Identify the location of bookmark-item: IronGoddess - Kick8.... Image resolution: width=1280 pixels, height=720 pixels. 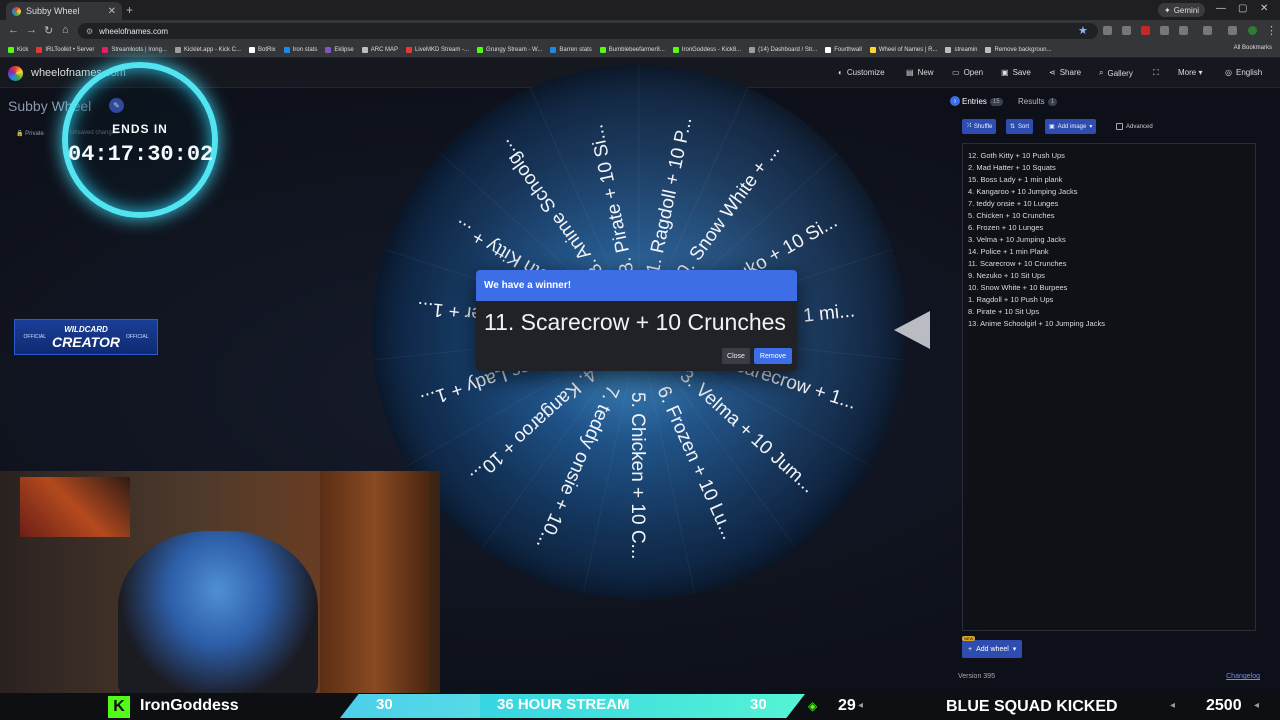
(706, 49).